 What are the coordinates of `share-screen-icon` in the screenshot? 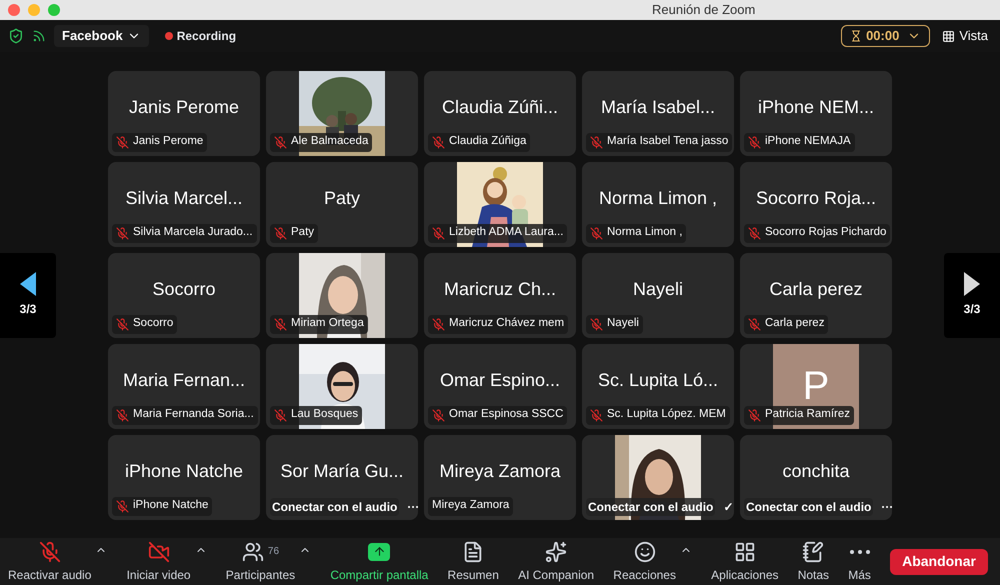 It's located at (379, 551).